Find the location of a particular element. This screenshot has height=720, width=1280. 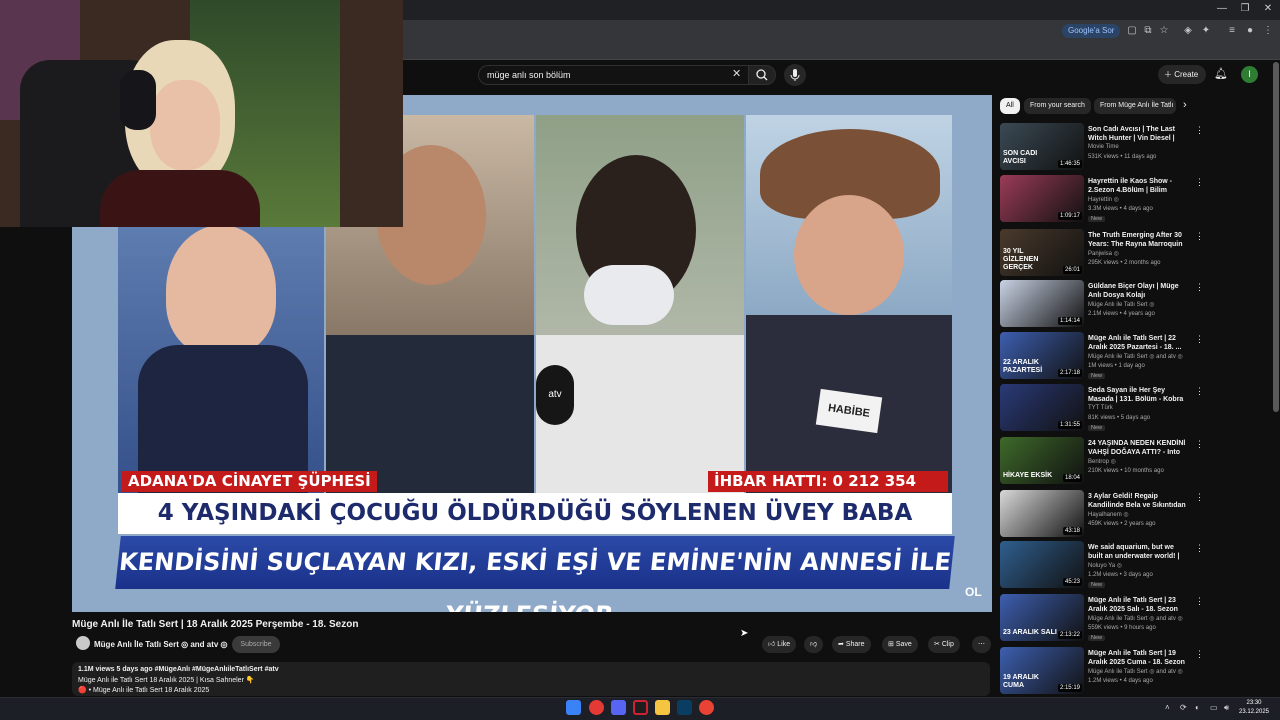

tray-app-icon: ◐ is located at coordinates (1197, 707).